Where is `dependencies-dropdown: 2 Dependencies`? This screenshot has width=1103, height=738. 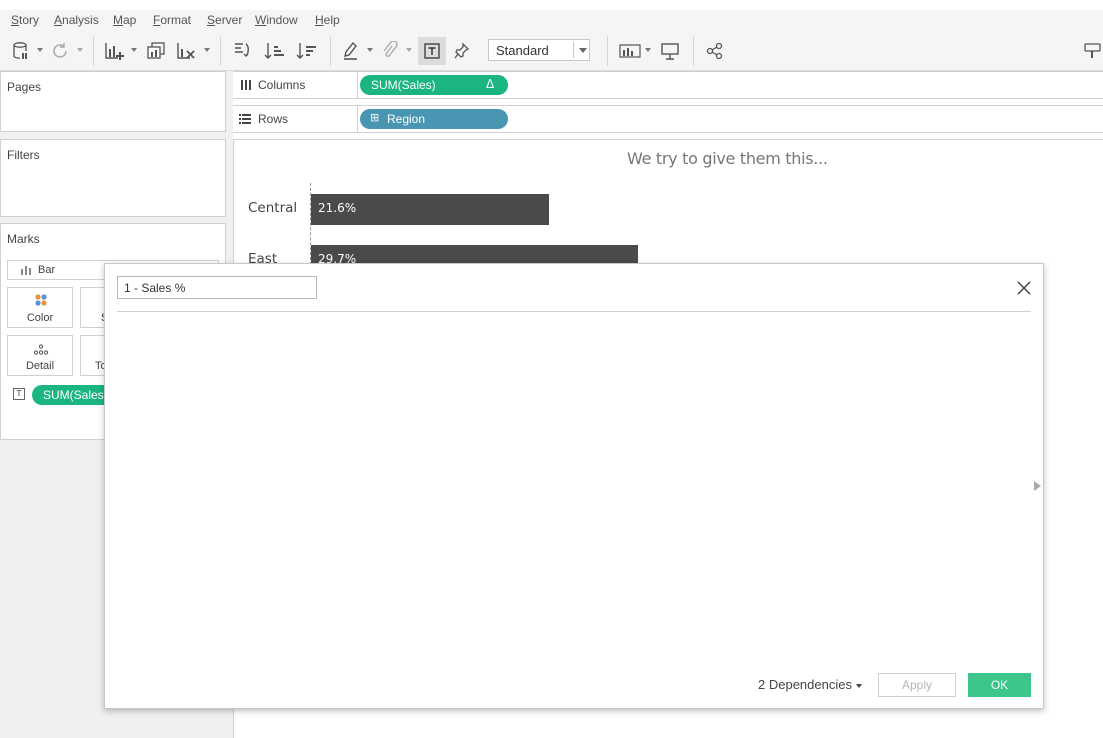
dependencies-dropdown: 2 Dependencies is located at coordinates (810, 684).